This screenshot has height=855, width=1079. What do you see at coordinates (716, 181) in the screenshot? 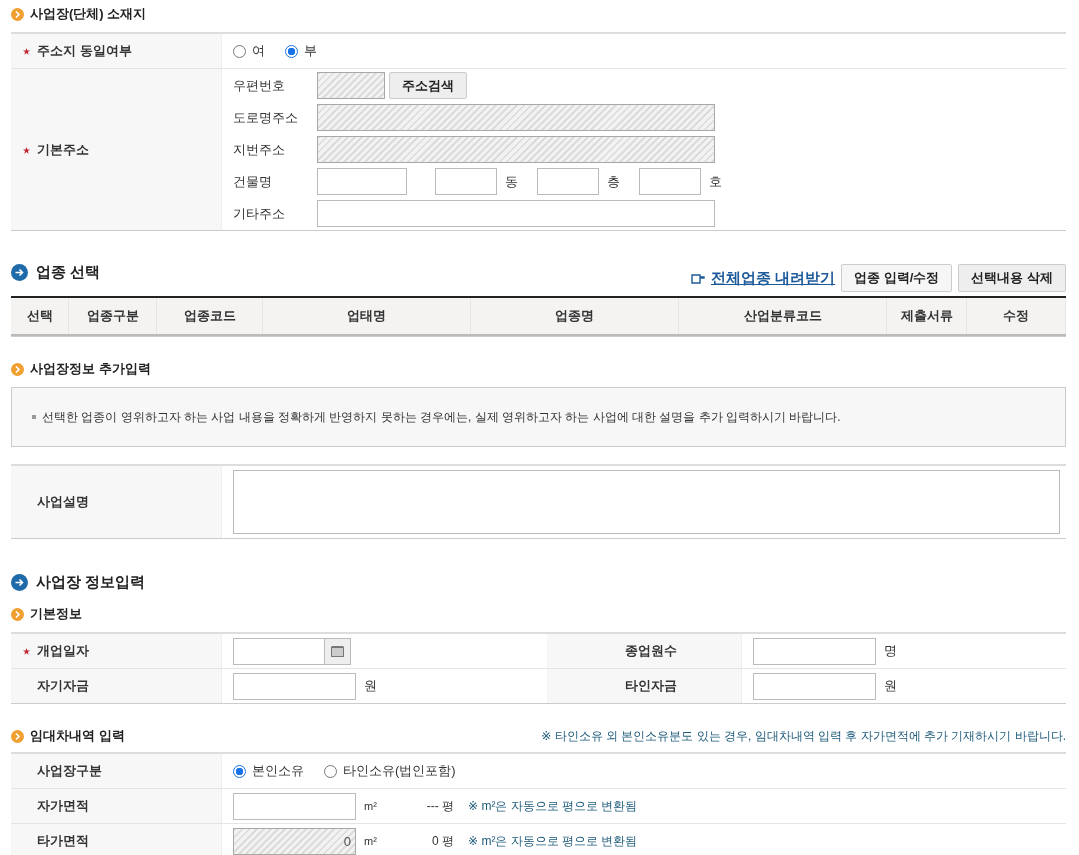
I see `unit-label: 호` at bounding box center [716, 181].